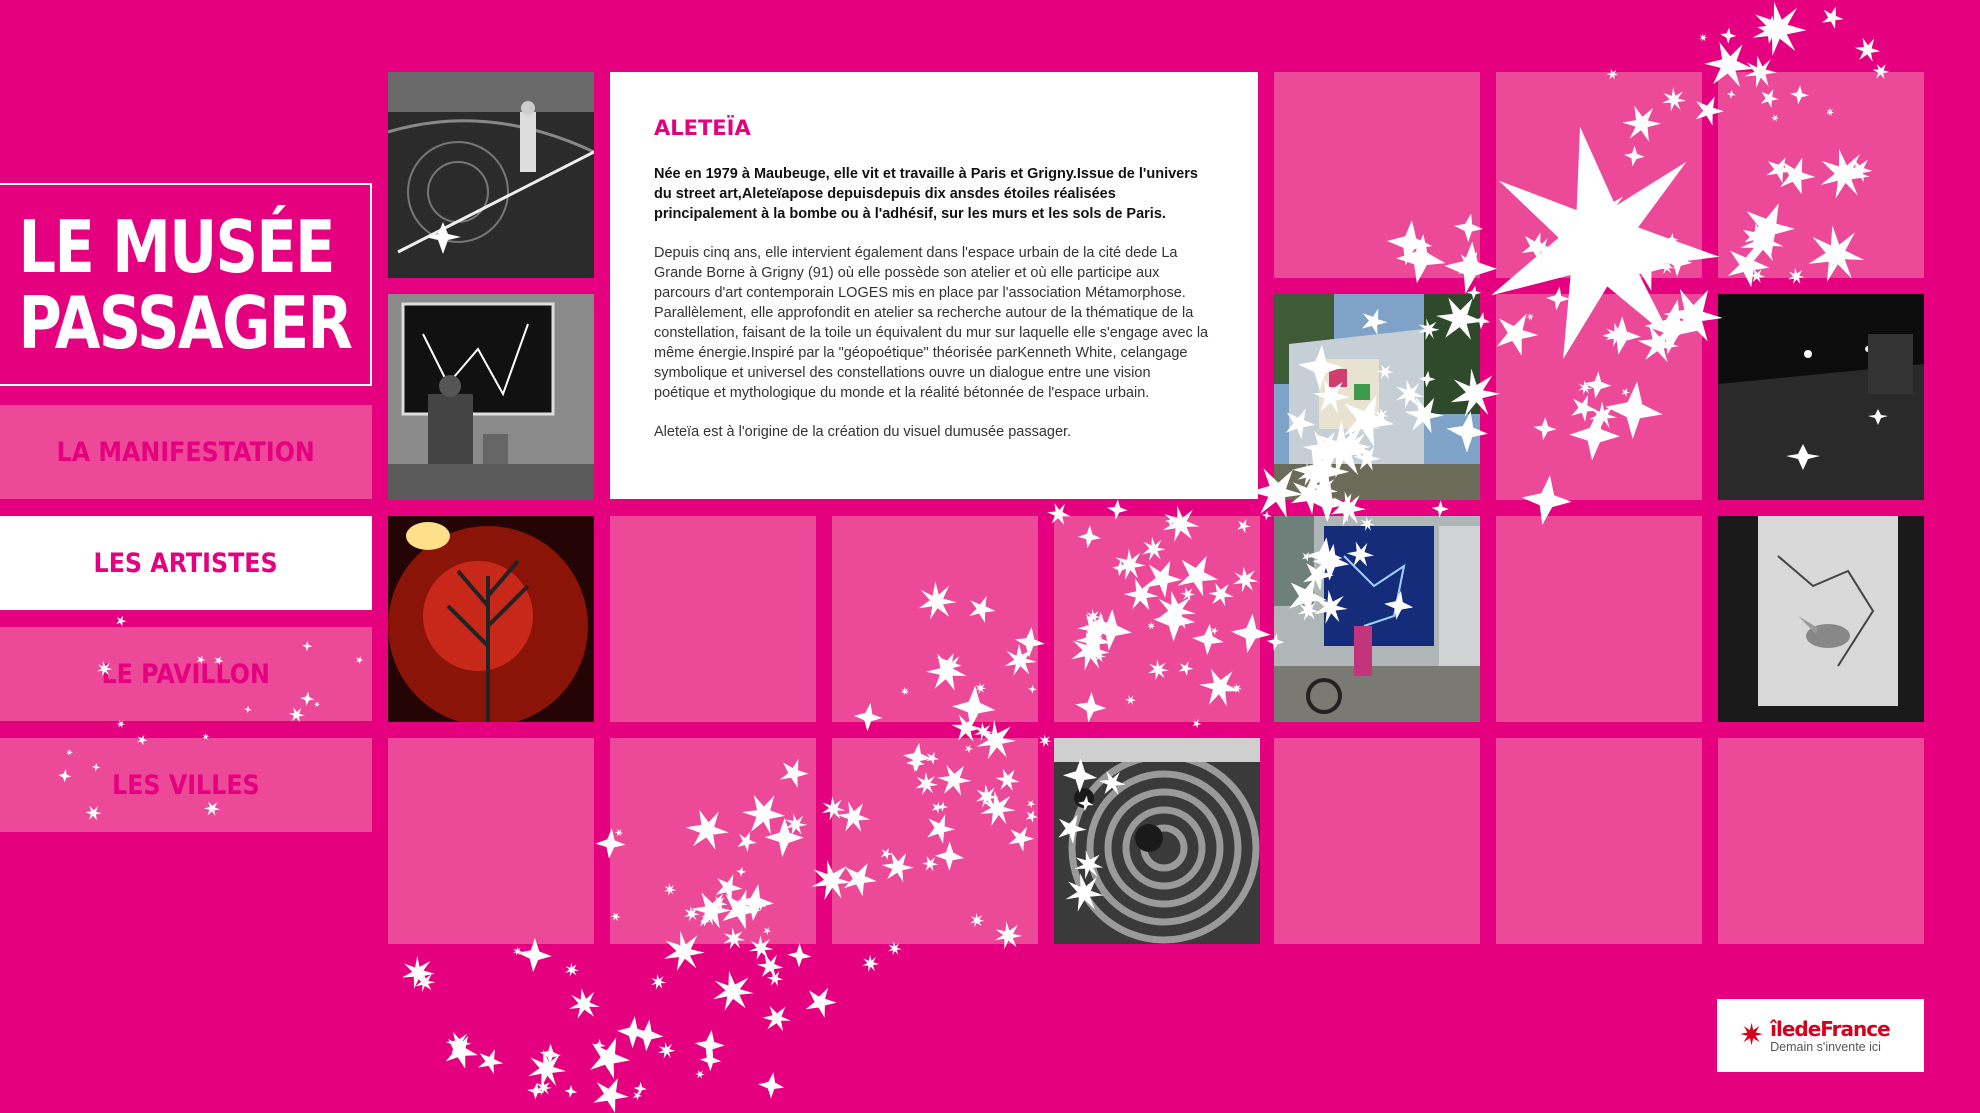 The width and height of the screenshot is (1980, 1113). Describe the element at coordinates (1377, 397) in the screenshot. I see `artwork-thumbnail-pavilion` at that location.